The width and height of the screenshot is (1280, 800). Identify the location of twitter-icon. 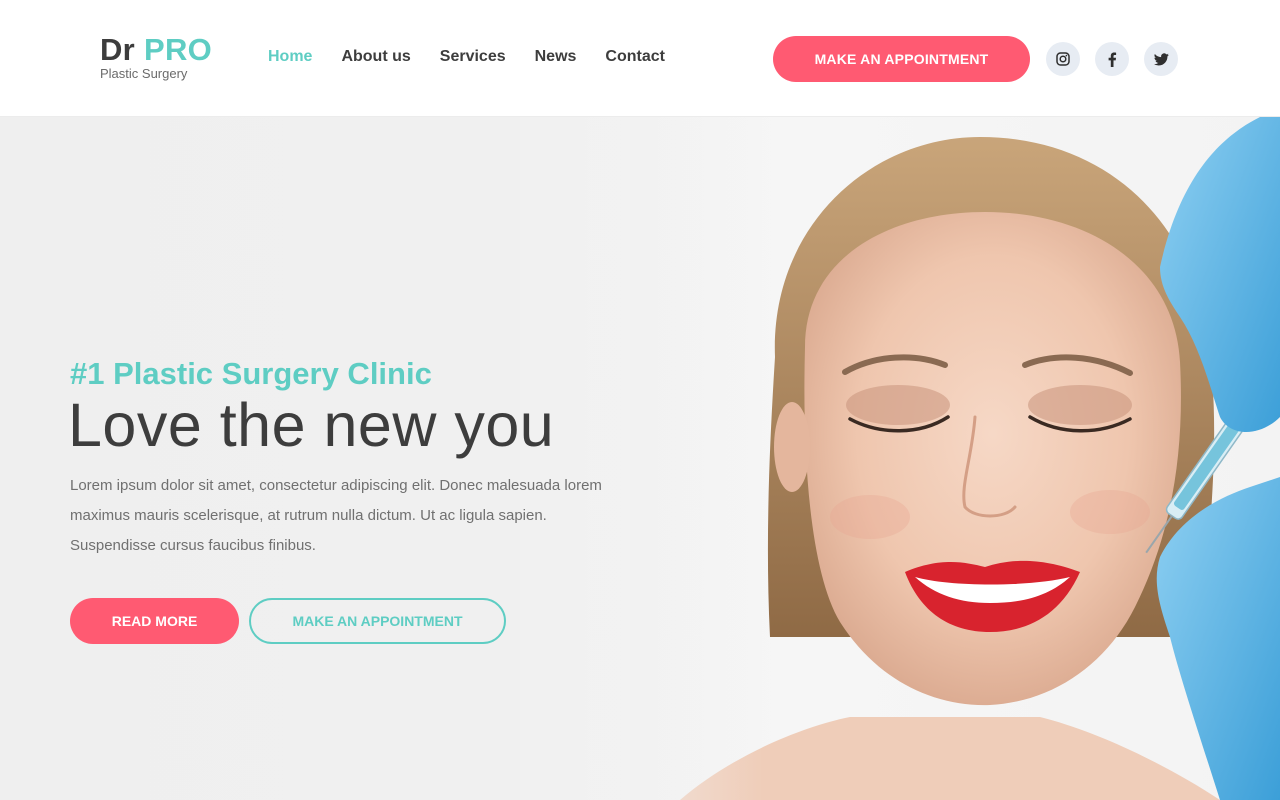
(1161, 59).